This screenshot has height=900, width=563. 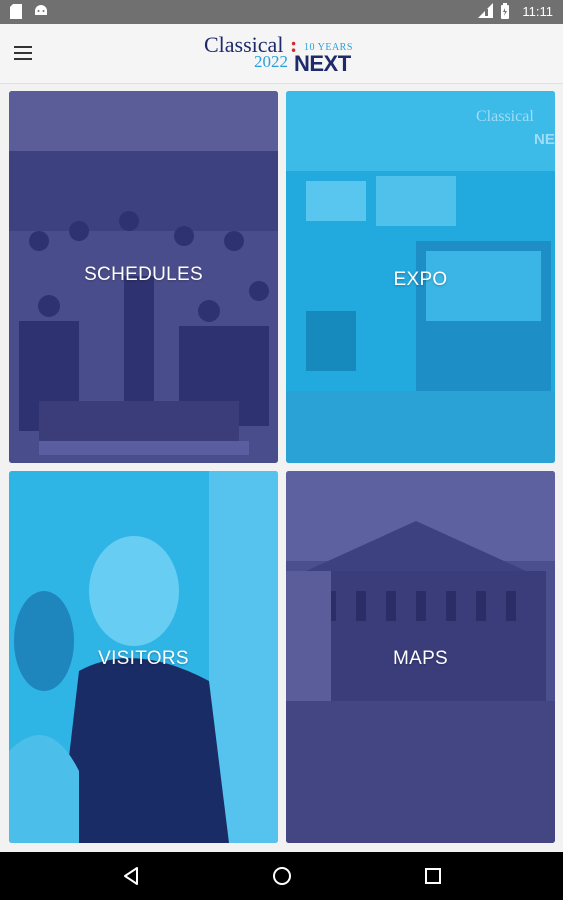 I want to click on tile-label-schedules: SCHEDULES, so click(x=143, y=274).